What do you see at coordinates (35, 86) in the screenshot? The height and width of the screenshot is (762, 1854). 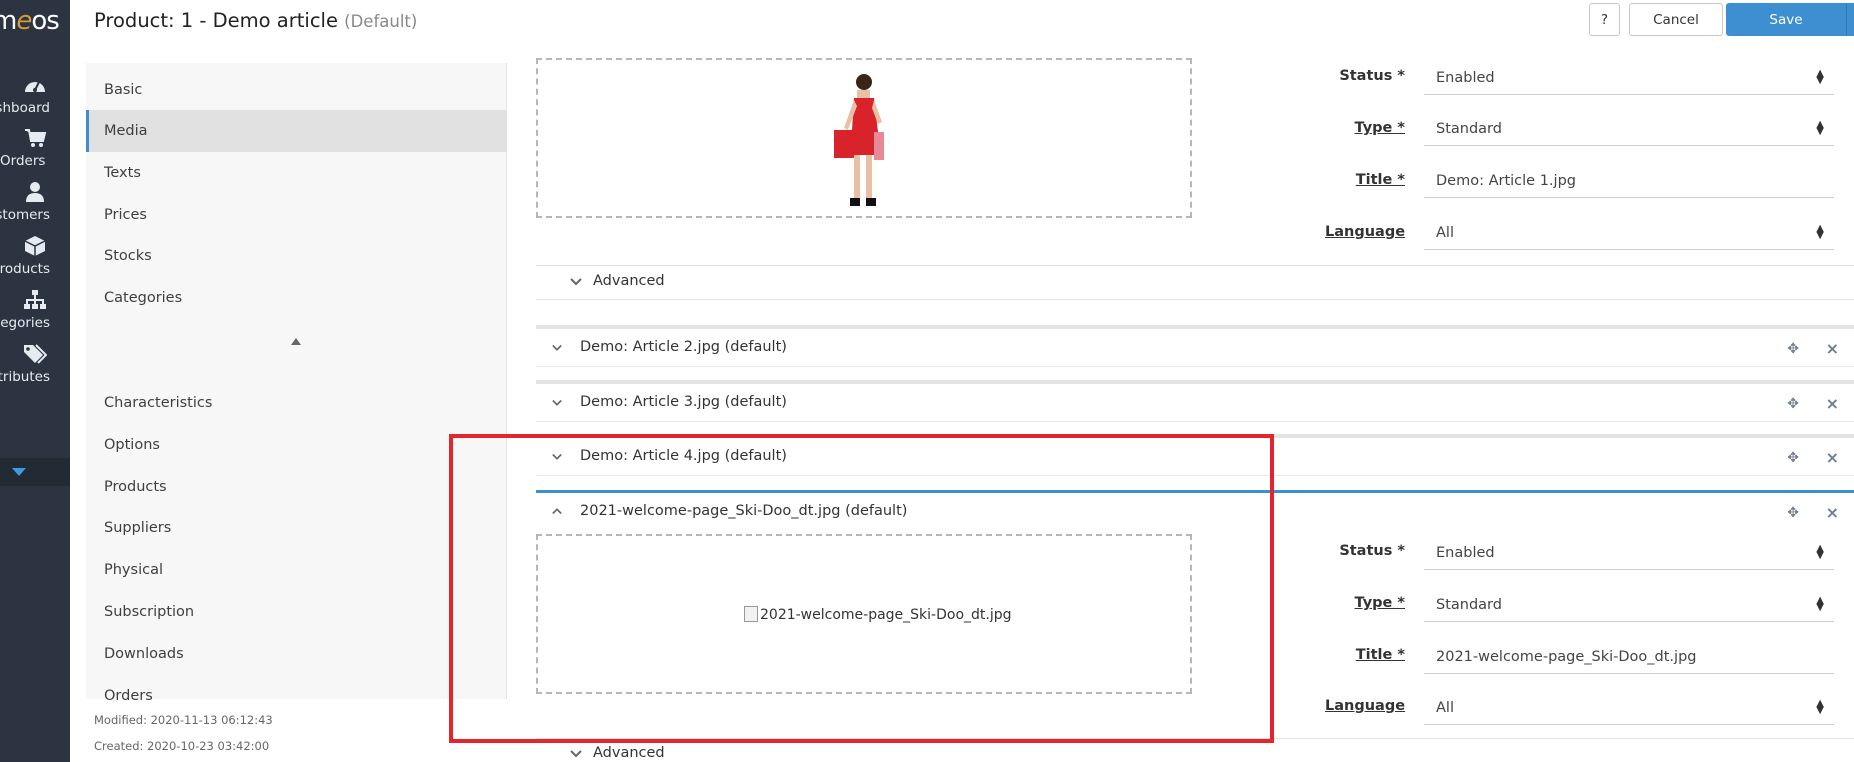 I see `dashboard-icon` at bounding box center [35, 86].